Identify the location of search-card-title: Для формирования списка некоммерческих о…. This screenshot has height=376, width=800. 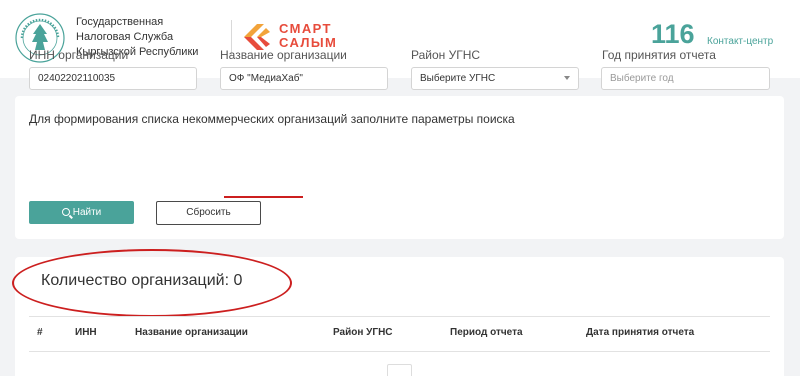
(272, 119).